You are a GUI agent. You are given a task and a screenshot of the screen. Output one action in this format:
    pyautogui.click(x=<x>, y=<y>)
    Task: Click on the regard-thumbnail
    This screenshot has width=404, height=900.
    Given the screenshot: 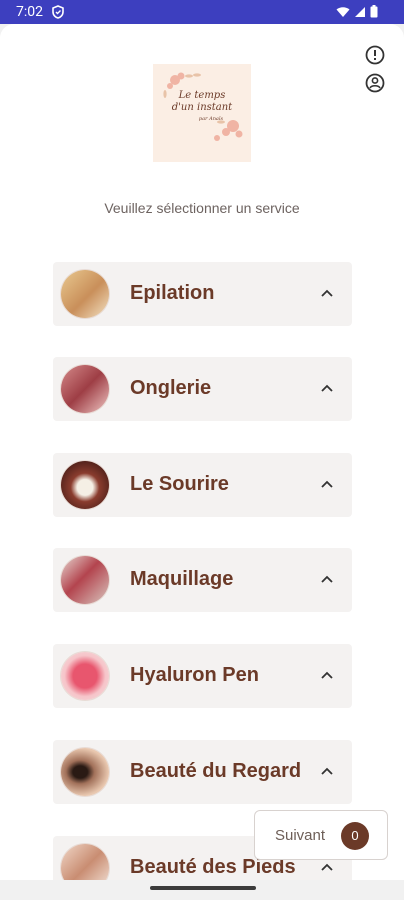 What is the action you would take?
    pyautogui.click(x=85, y=772)
    